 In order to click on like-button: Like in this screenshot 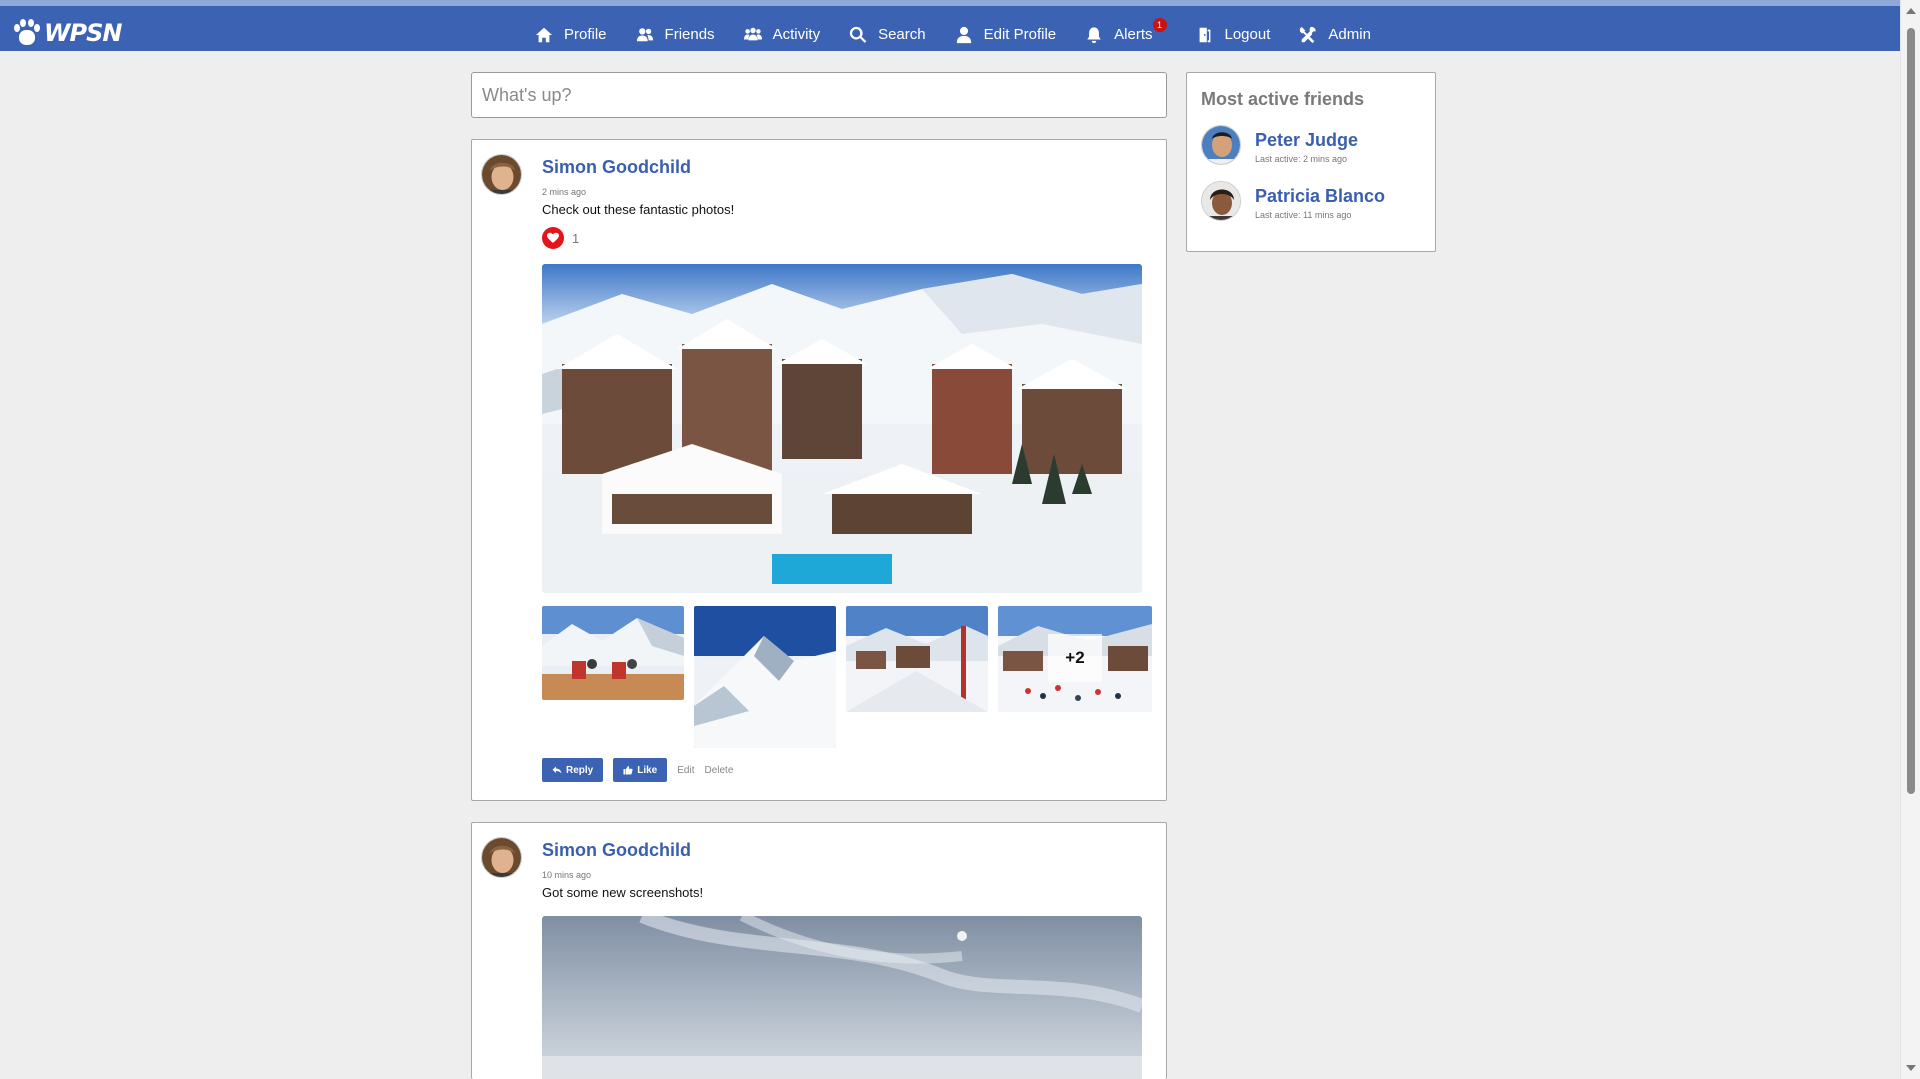, I will do `click(640, 770)`.